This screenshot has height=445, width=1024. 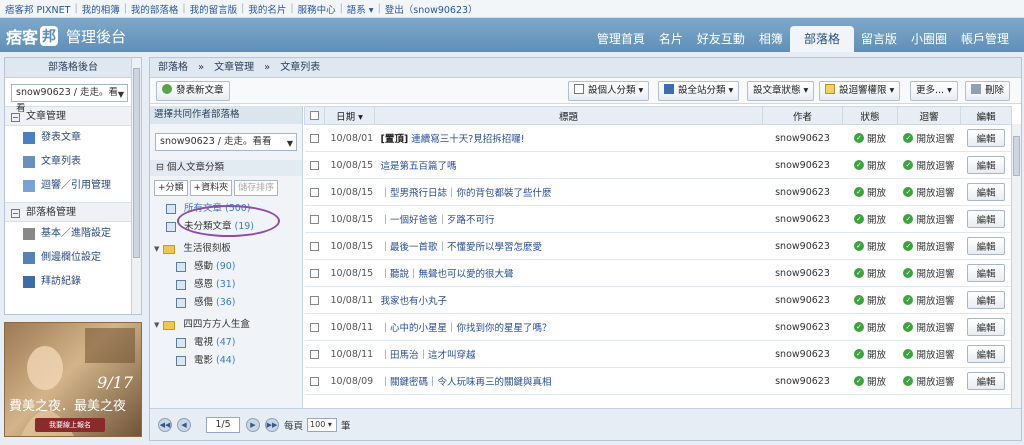 What do you see at coordinates (214, 9) in the screenshot?
I see `top-link: 我的留言版` at bounding box center [214, 9].